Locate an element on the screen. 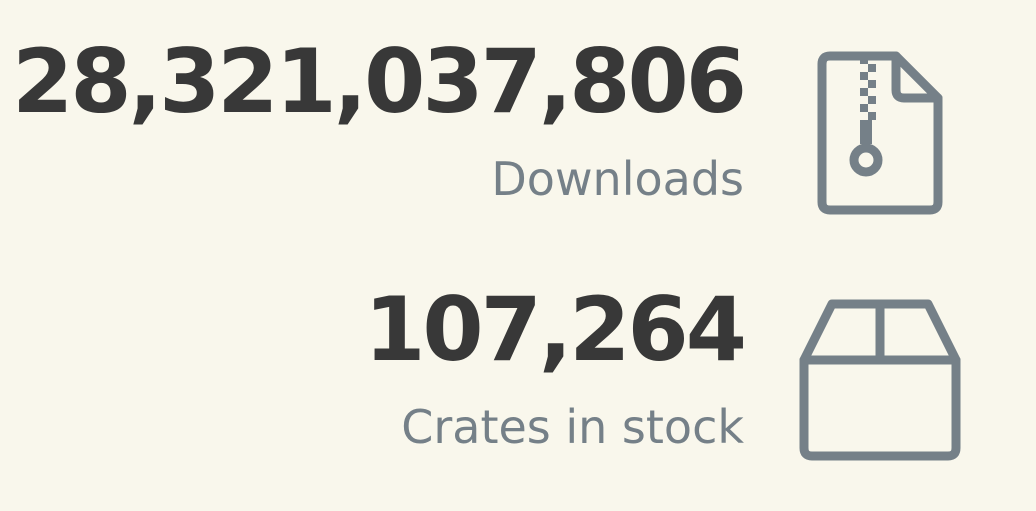 The image size is (1036, 511). downloads-label: Downloads is located at coordinates (617, 179).